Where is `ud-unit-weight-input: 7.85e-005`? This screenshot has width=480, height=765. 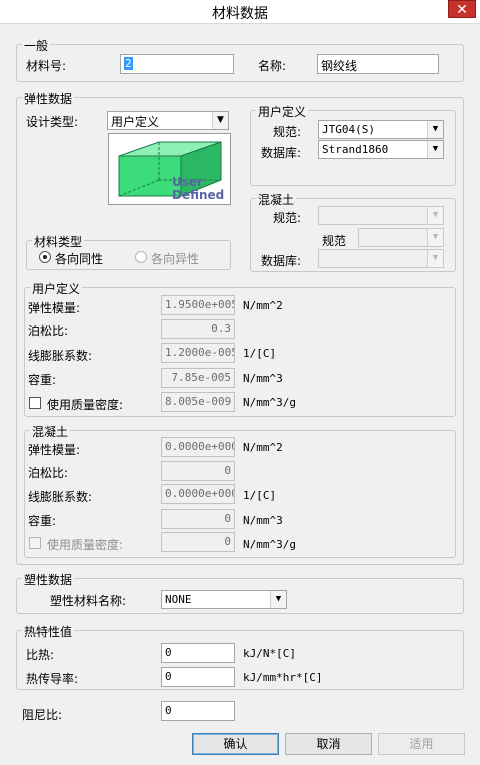 ud-unit-weight-input: 7.85e-005 is located at coordinates (198, 378).